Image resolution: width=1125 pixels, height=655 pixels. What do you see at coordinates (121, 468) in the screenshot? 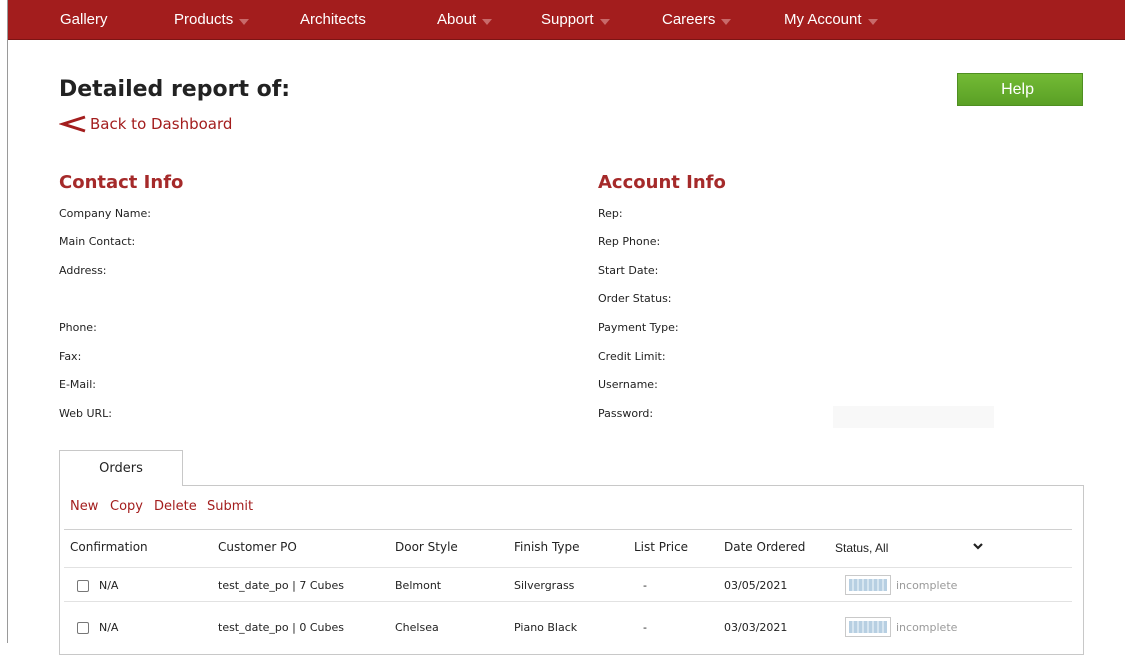
I see `tab-orders: Orders` at bounding box center [121, 468].